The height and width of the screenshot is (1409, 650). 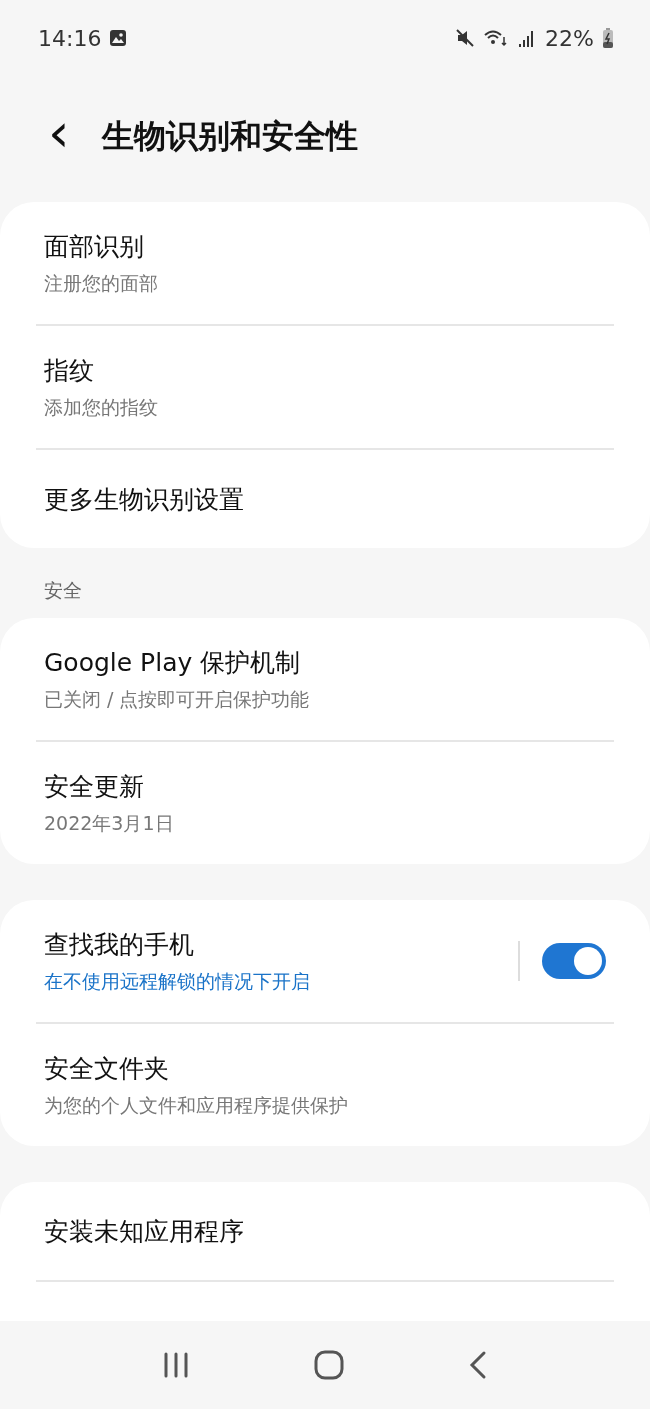 What do you see at coordinates (325, 387) in the screenshot?
I see `settings-item: 指纹 添加您的指纹` at bounding box center [325, 387].